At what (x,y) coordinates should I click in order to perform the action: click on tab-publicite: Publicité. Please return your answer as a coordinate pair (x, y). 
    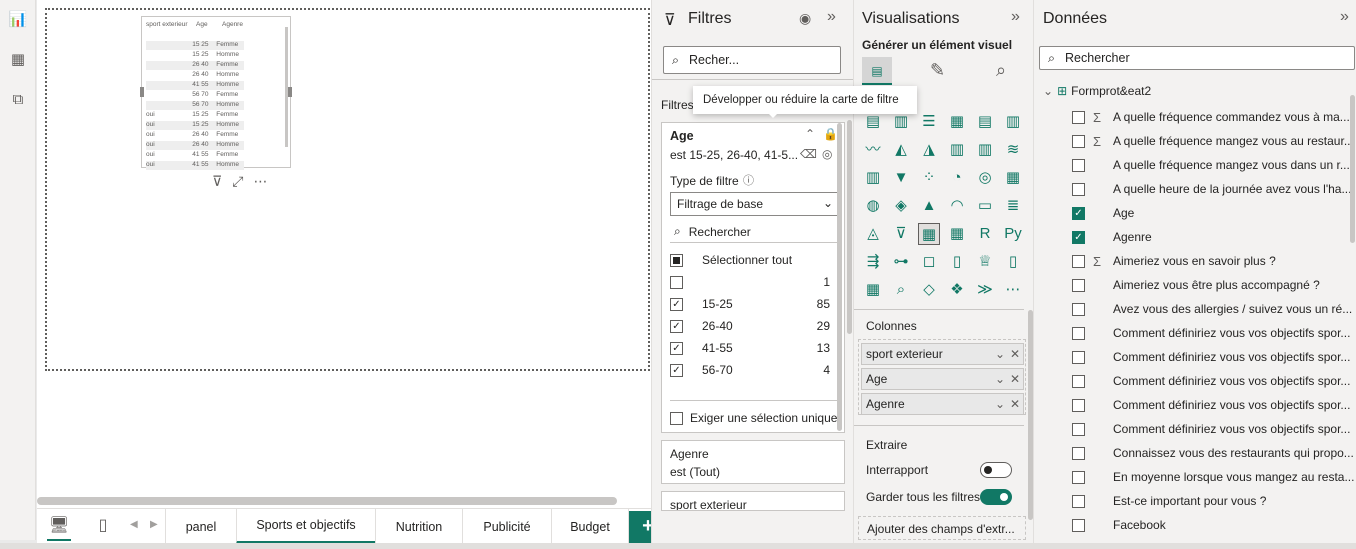
    Looking at the image, I should click on (506, 526).